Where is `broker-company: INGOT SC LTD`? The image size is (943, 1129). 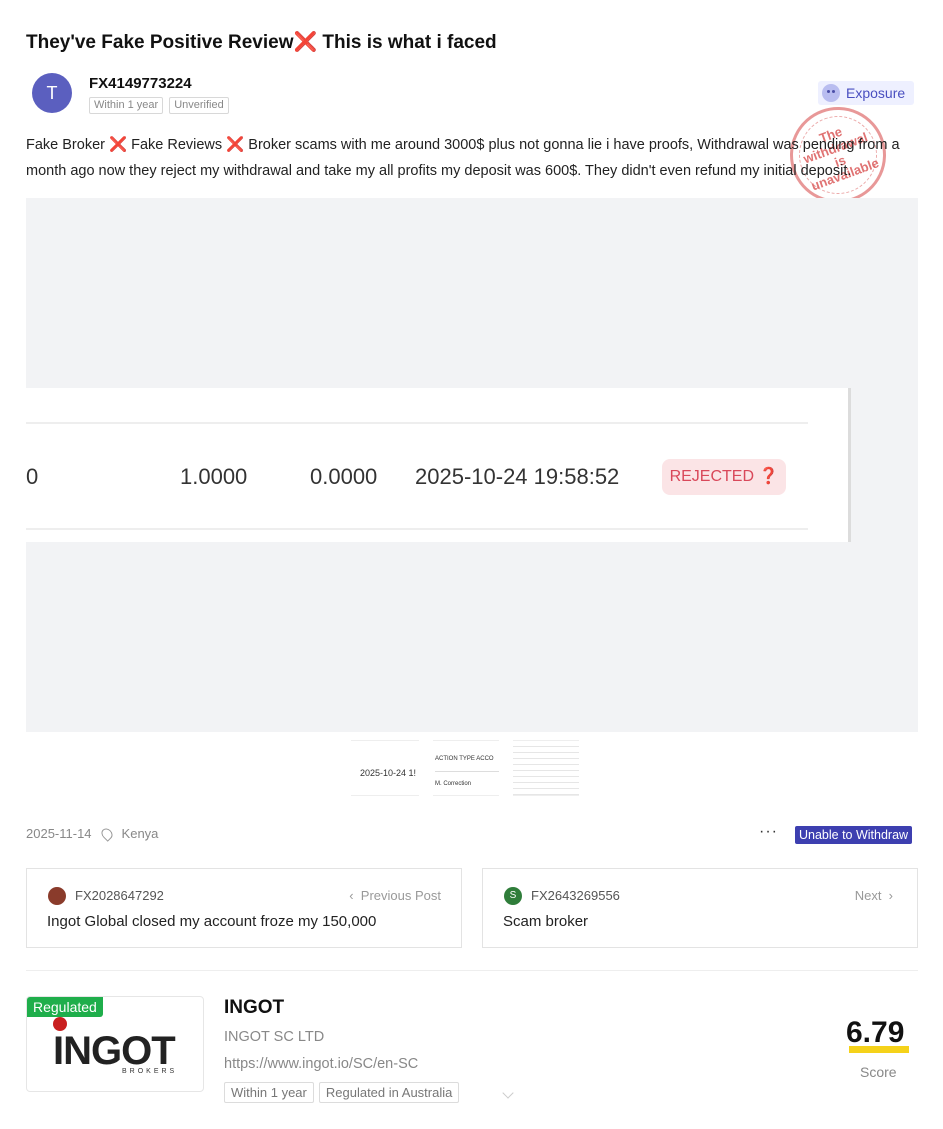 broker-company: INGOT SC LTD is located at coordinates (274, 1037).